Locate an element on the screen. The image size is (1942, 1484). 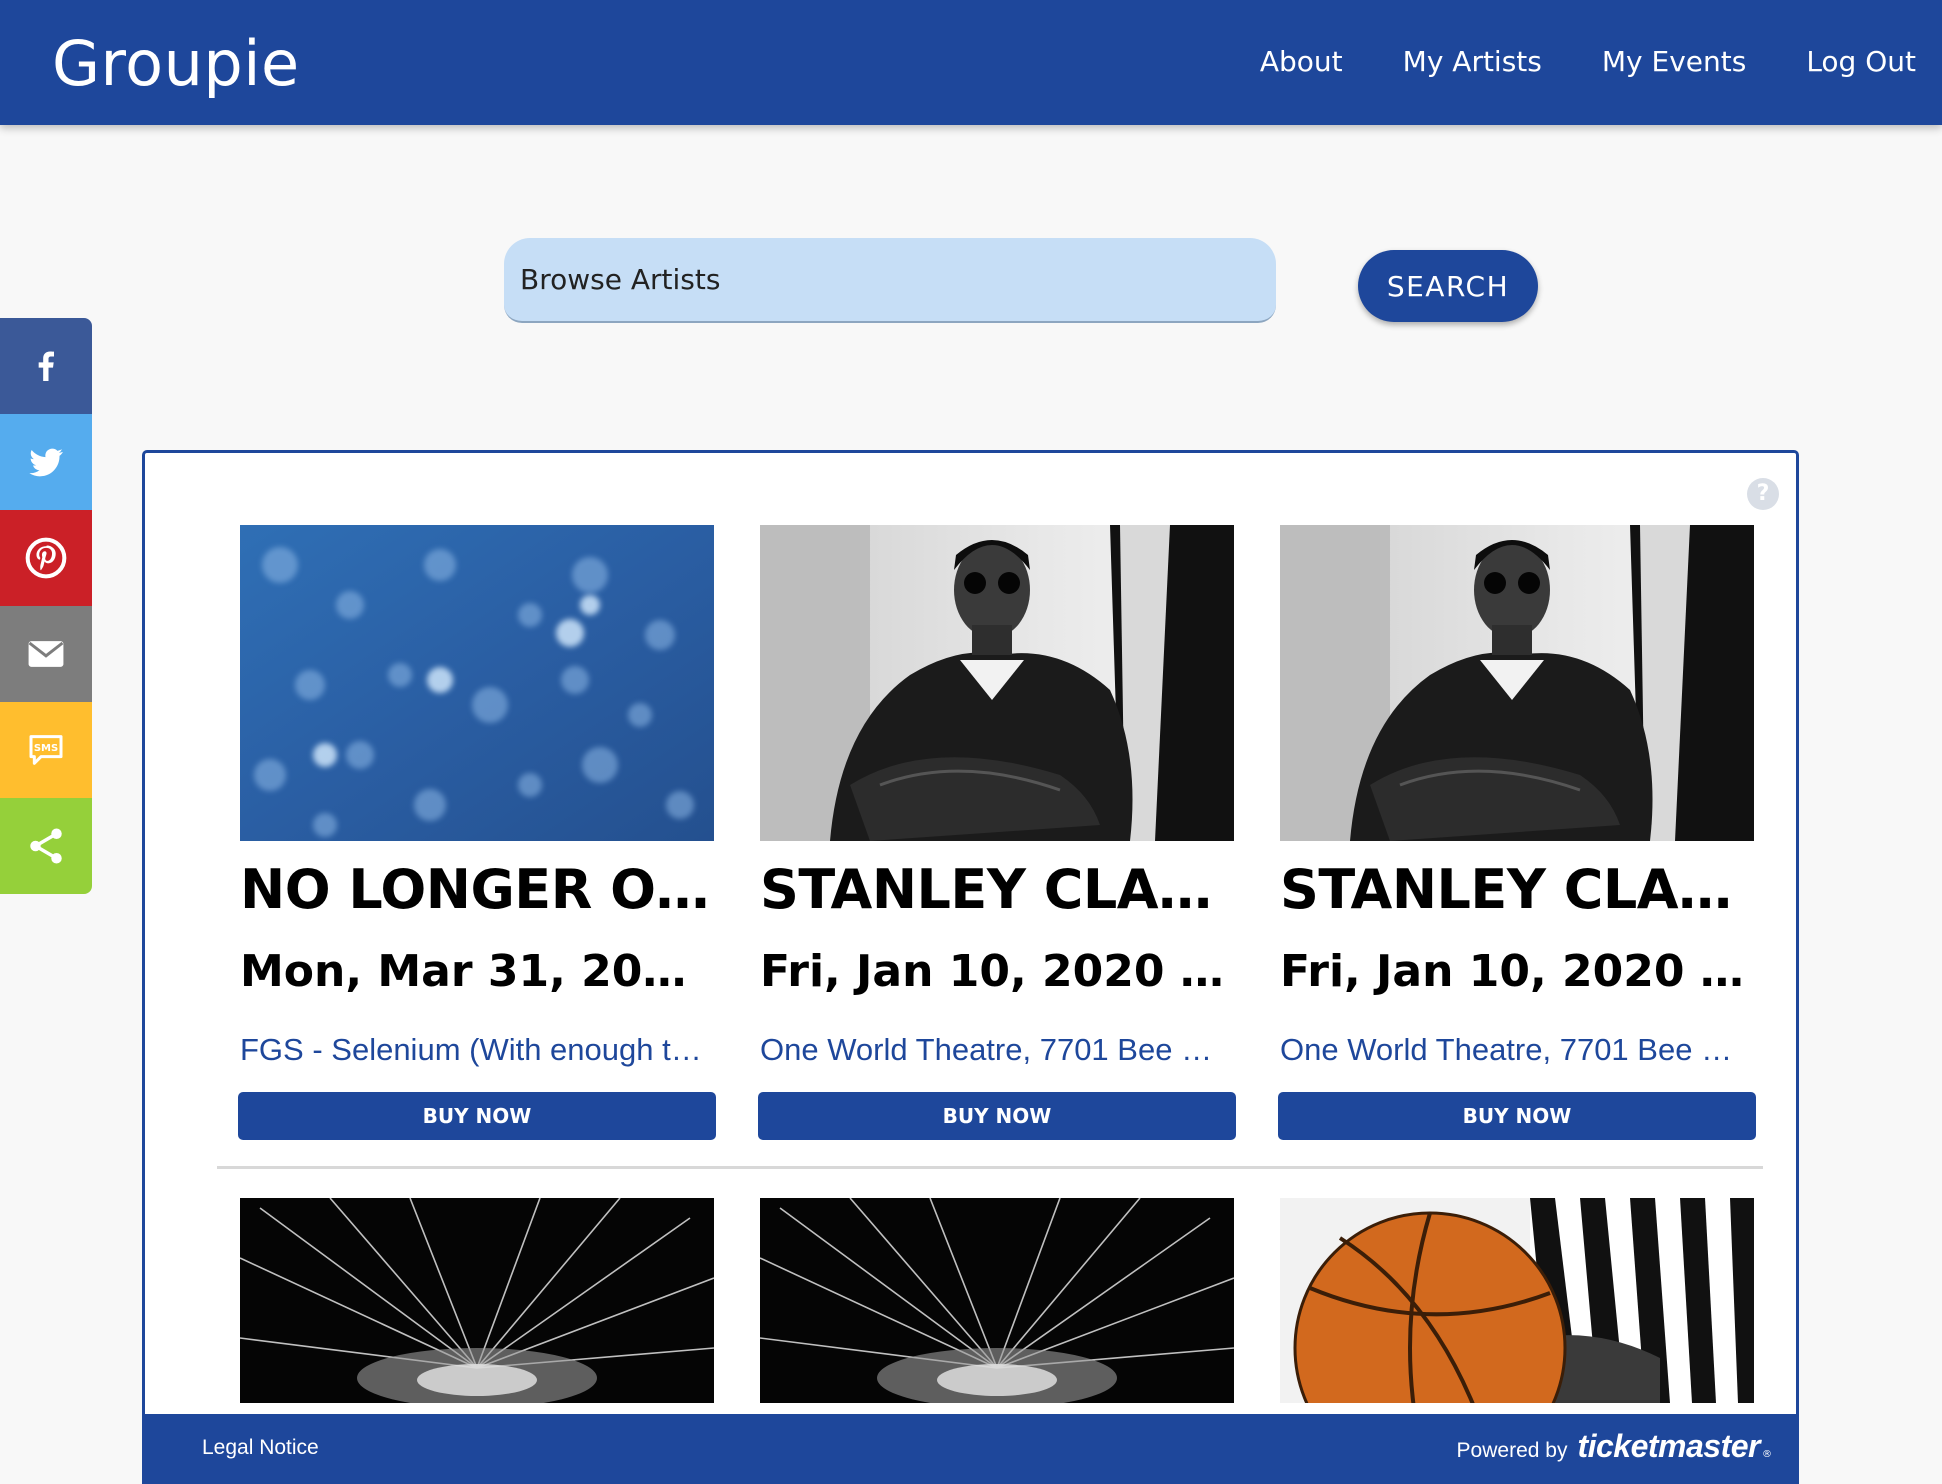
row-divider is located at coordinates (990, 1167).